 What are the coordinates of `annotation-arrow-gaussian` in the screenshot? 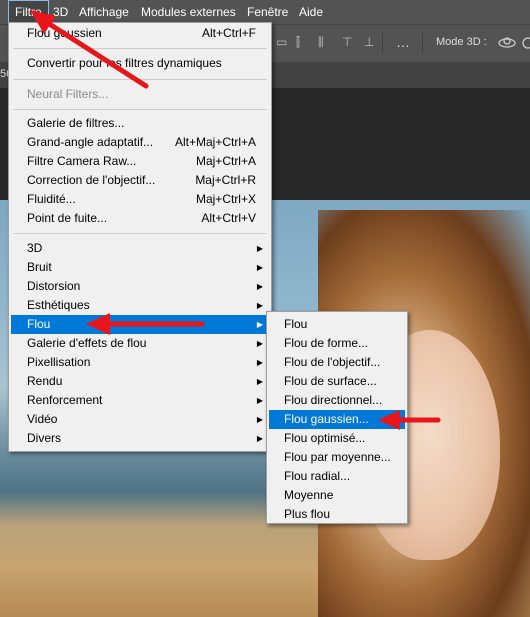 It's located at (409, 420).